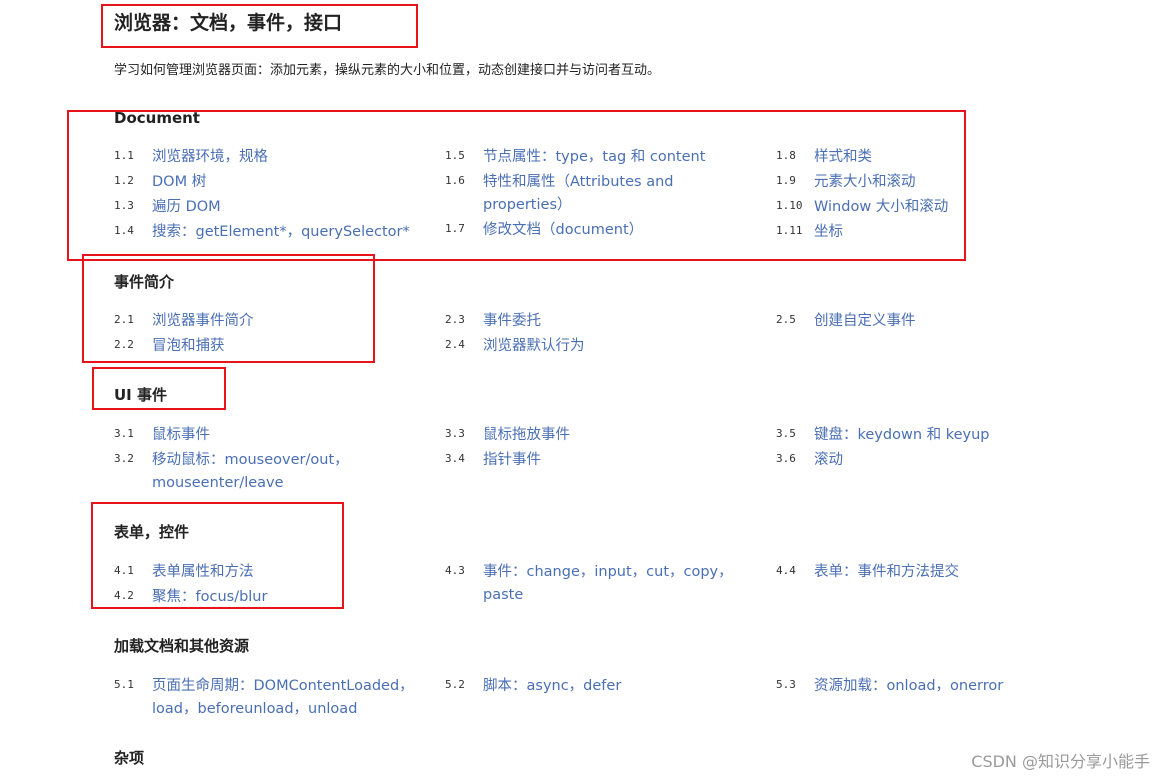 Image resolution: width=1164 pixels, height=782 pixels. Describe the element at coordinates (217, 555) in the screenshot. I see `annotation-box-forms` at that location.